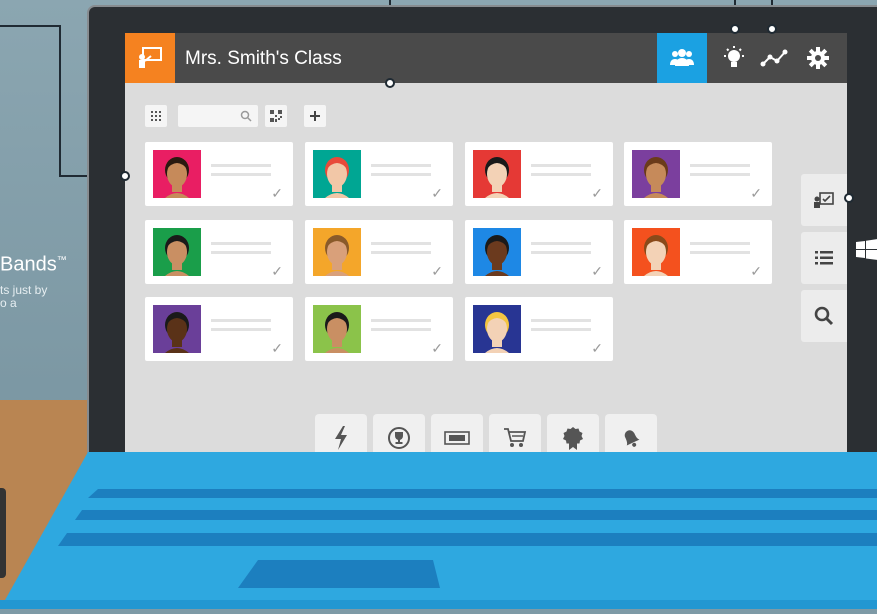 The image size is (877, 614). Describe the element at coordinates (734, 56) in the screenshot. I see `lightbulb-icon` at that location.